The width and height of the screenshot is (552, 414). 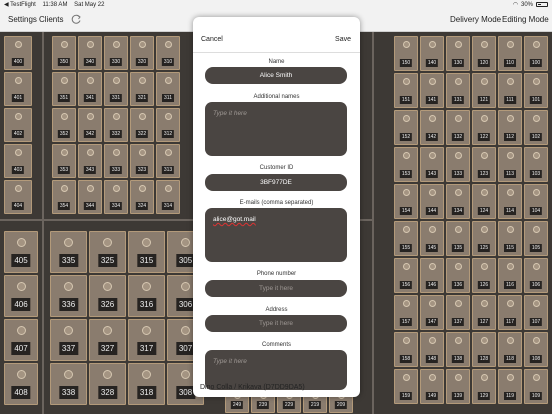 What do you see at coordinates (510, 386) in the screenshot?
I see `locker: 119` at bounding box center [510, 386].